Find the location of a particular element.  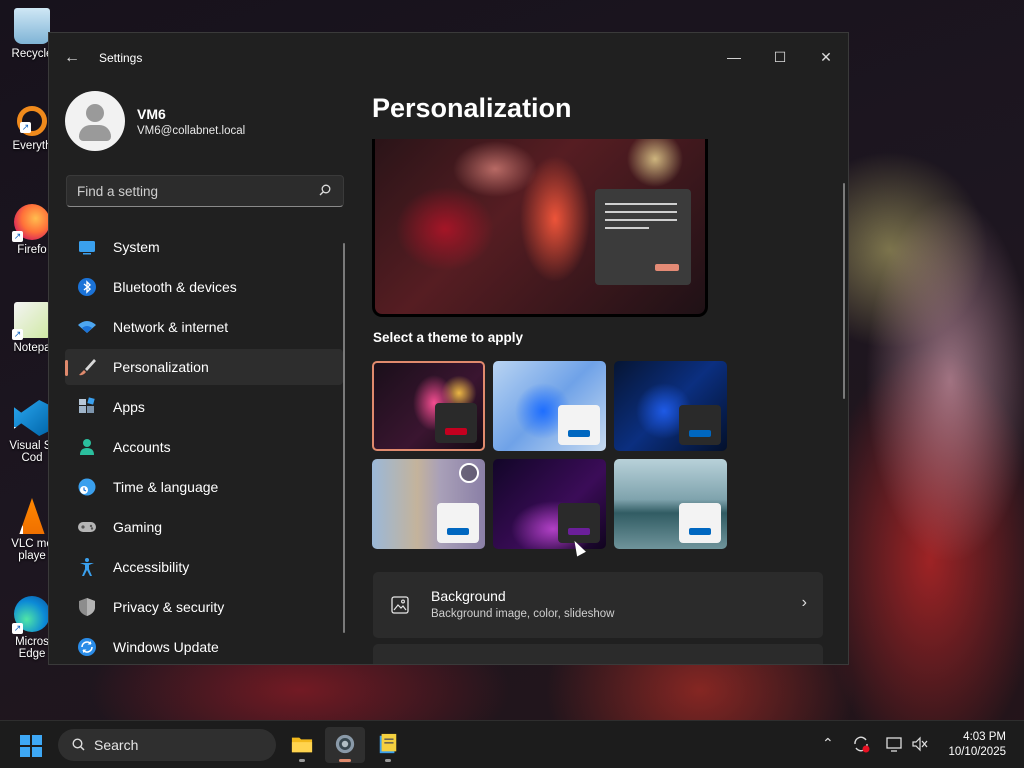

taskbar-file-explorer is located at coordinates (302, 745).